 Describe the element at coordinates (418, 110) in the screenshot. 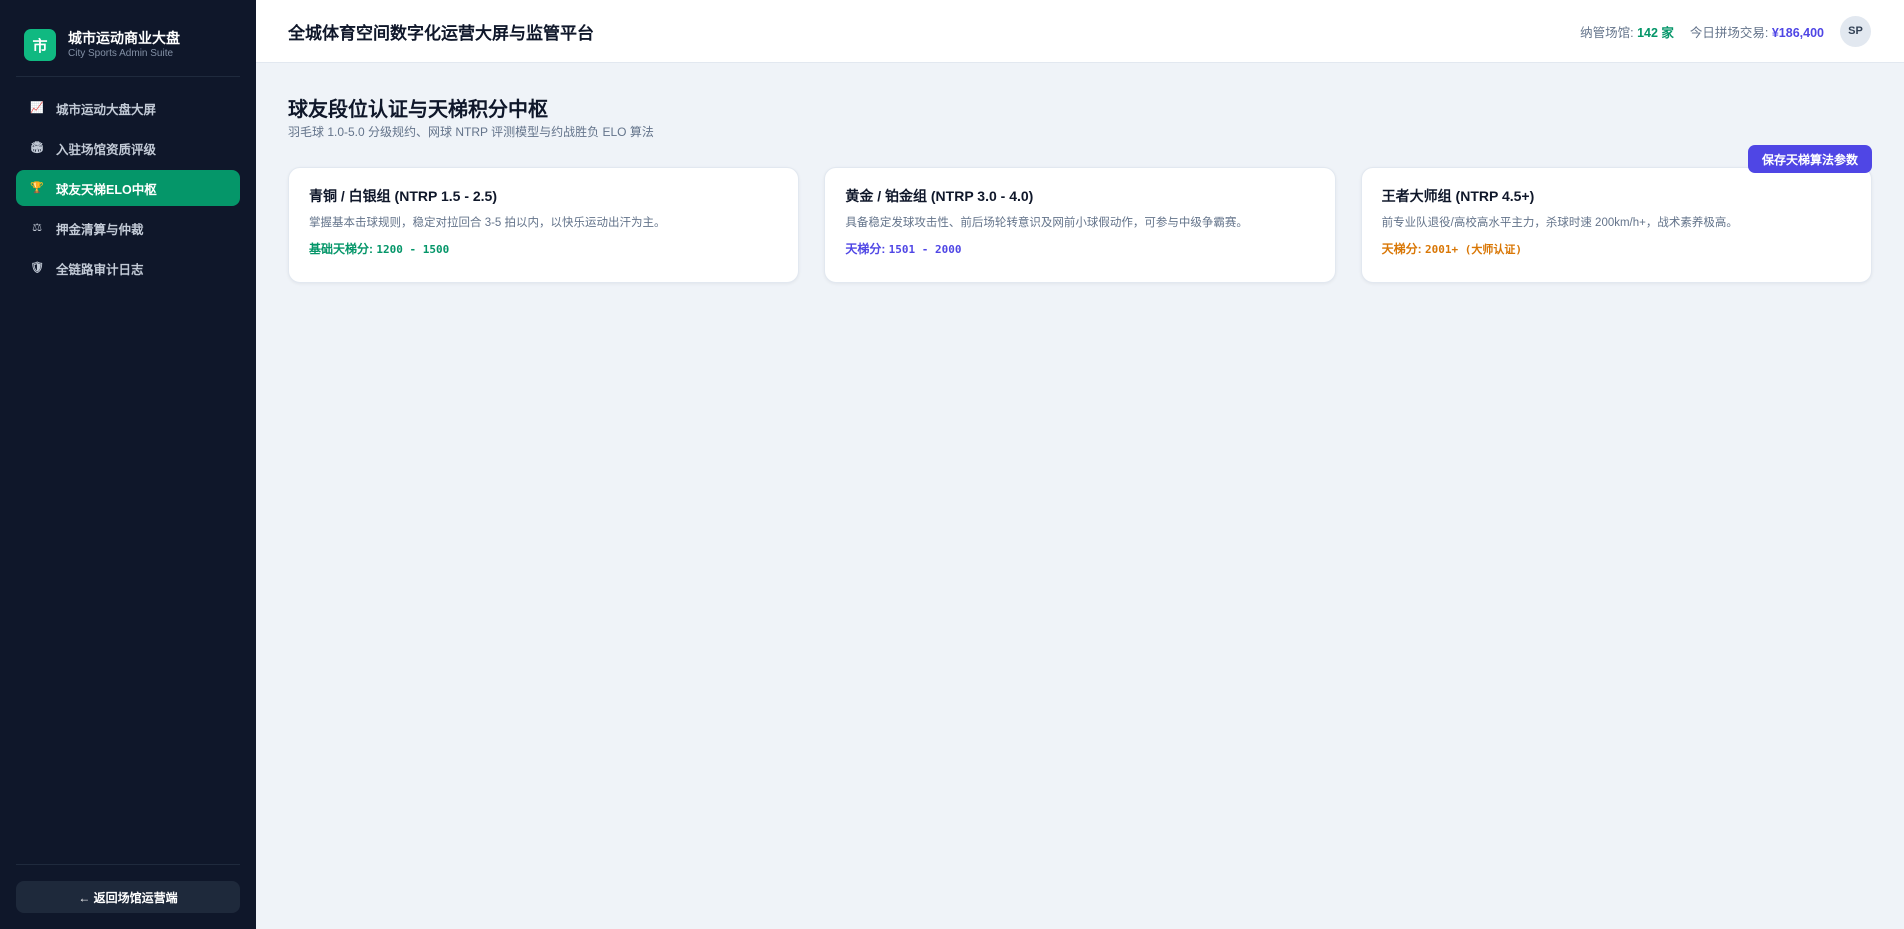

I see `page-title: 球友段位认证与天梯积分中枢` at that location.